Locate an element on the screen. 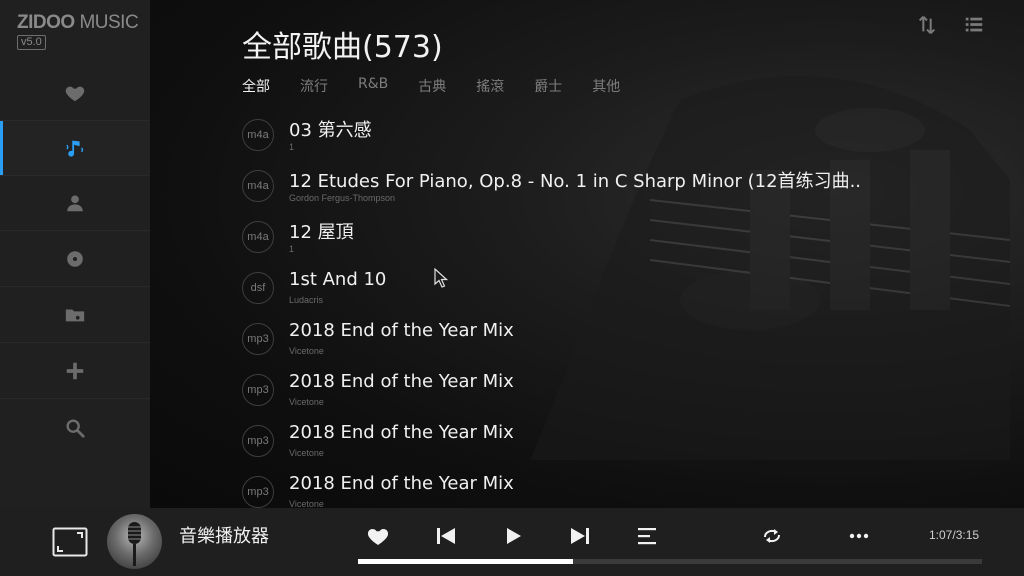  sidebar-item-folders is located at coordinates (75, 315).